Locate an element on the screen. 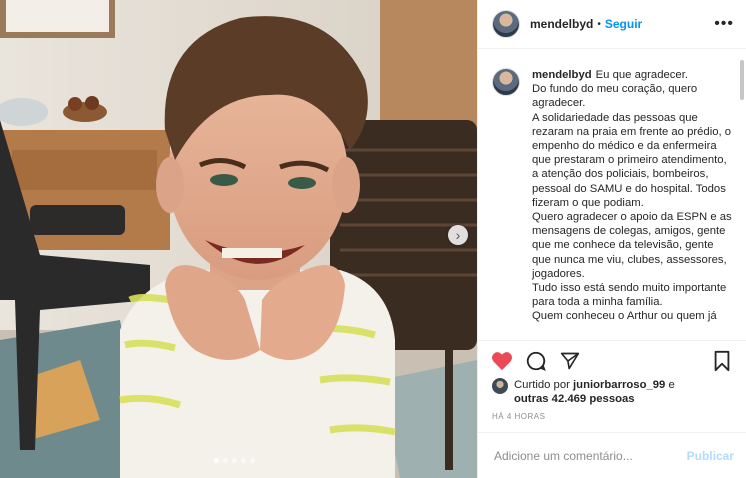 This screenshot has height=478, width=746. liker-avatar is located at coordinates (500, 386).